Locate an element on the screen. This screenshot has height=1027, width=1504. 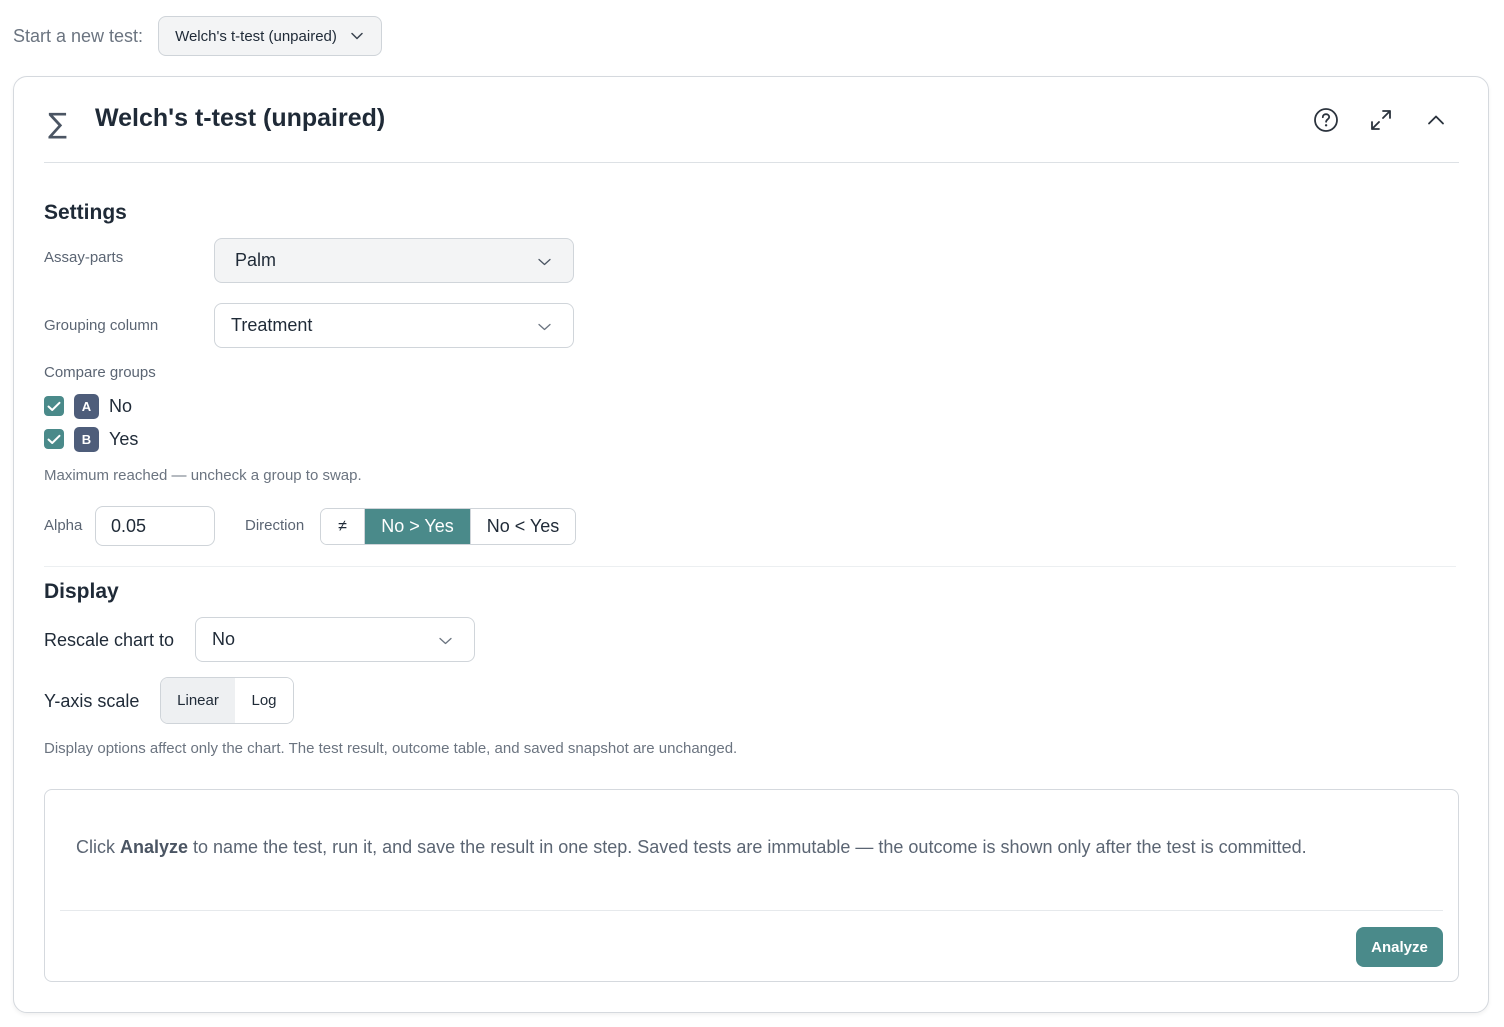
y-axis-scale-toggle: Linear Log is located at coordinates (227, 700).